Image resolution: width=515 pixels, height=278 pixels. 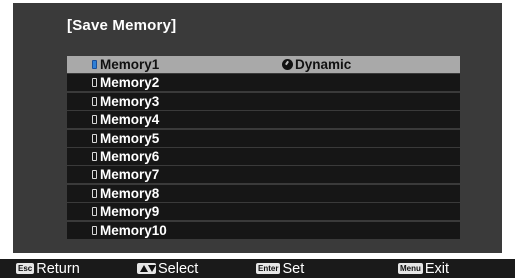 I want to click on enter-key-icon: Enter, so click(x=268, y=268).